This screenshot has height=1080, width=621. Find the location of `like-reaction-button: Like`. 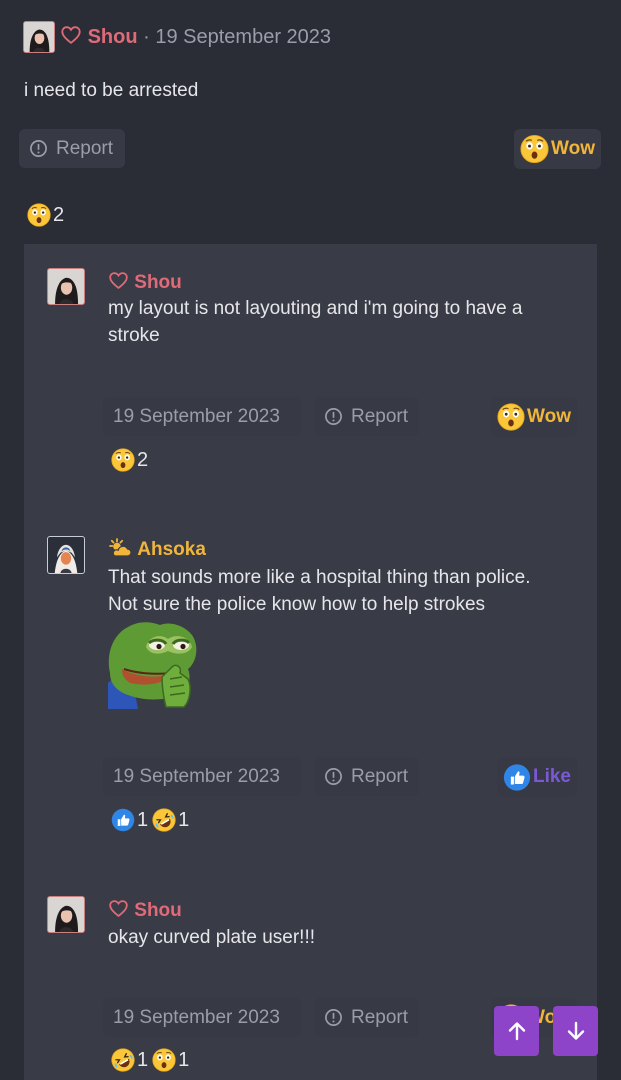

like-reaction-button: Like is located at coordinates (537, 777).